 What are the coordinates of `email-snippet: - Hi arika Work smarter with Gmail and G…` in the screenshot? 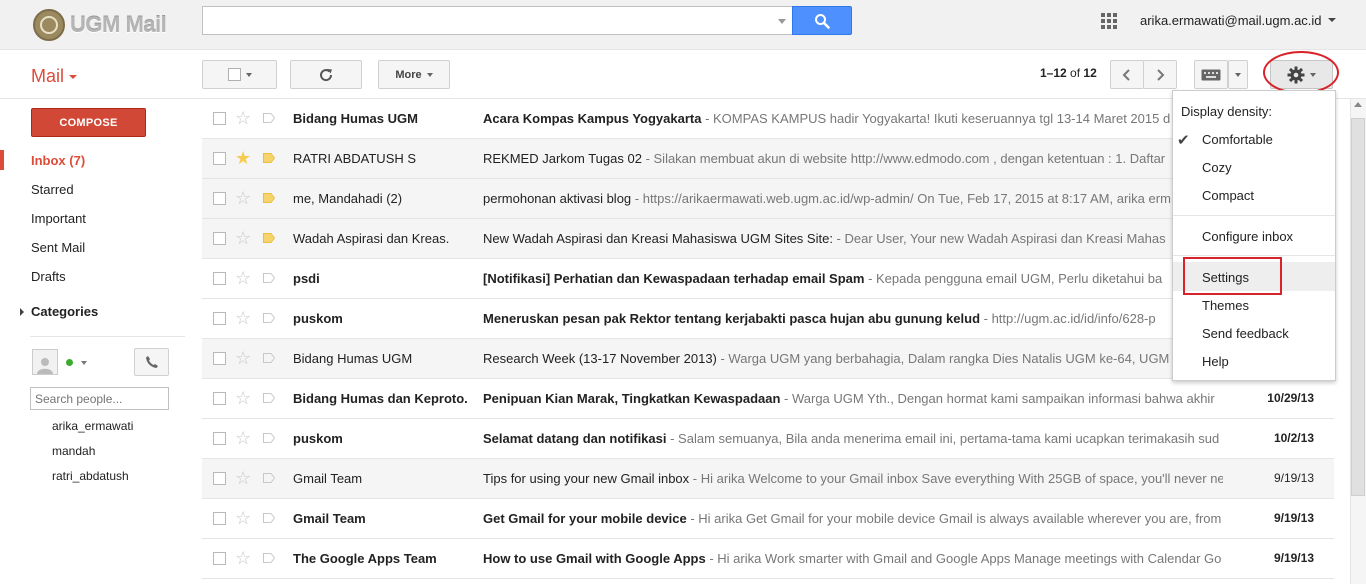 It's located at (963, 558).